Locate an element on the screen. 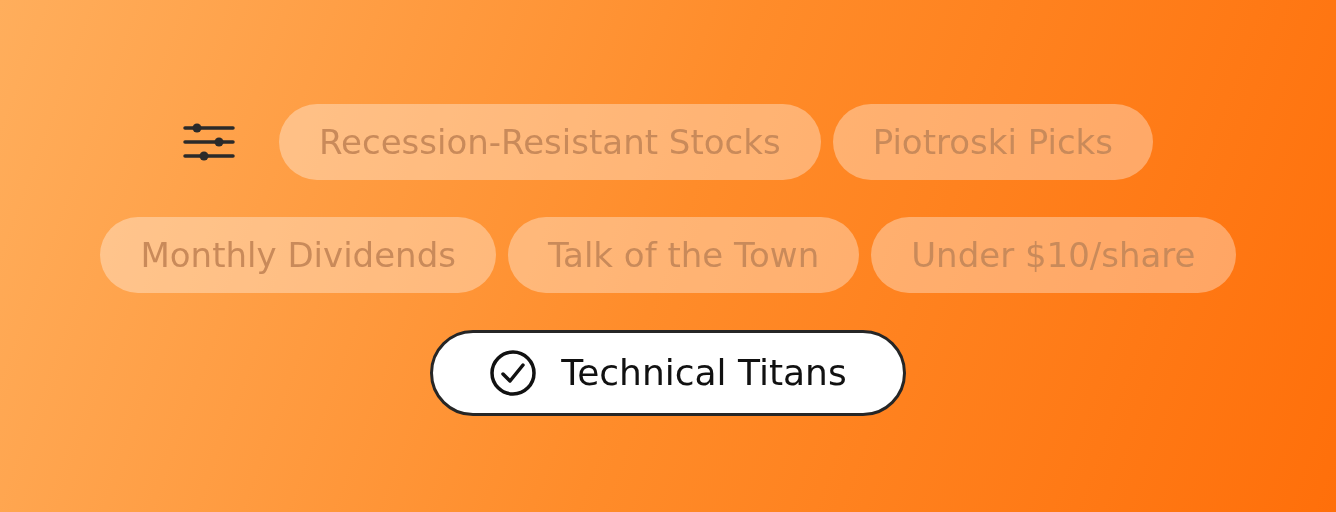  filter-chip: Technical Titans is located at coordinates (668, 373).